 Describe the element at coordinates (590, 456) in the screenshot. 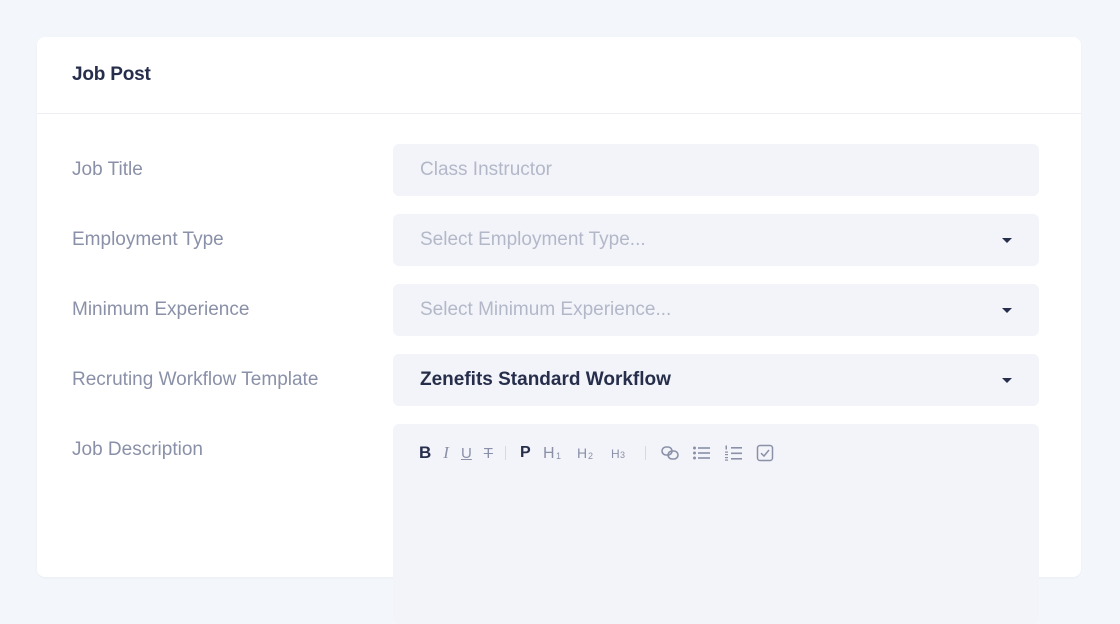

I see `svg-text: 2` at that location.